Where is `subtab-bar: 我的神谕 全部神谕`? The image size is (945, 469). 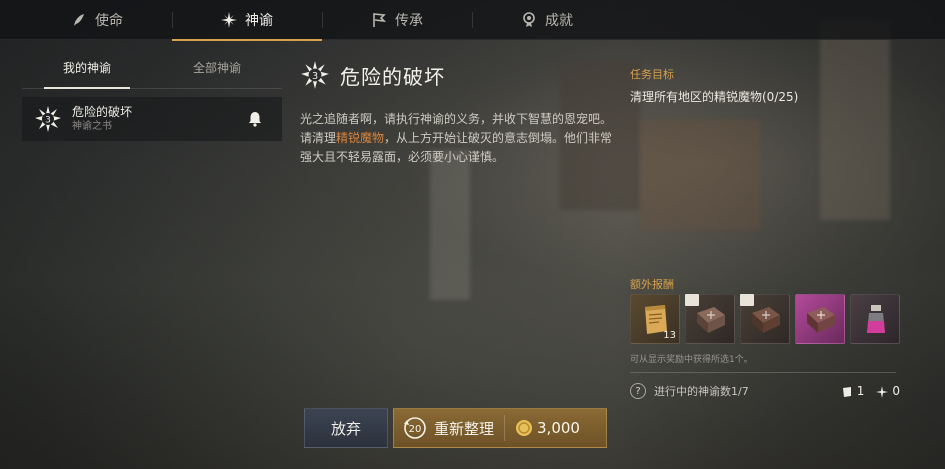
subtab-bar: 我的神谕 全部神谕 is located at coordinates (152, 68).